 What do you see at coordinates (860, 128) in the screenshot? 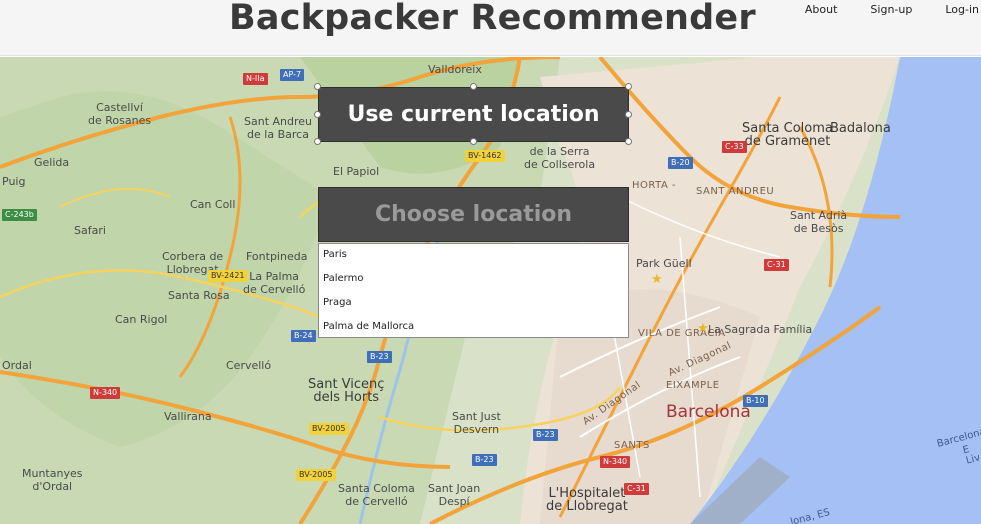
I see `place-label: Badalona` at bounding box center [860, 128].